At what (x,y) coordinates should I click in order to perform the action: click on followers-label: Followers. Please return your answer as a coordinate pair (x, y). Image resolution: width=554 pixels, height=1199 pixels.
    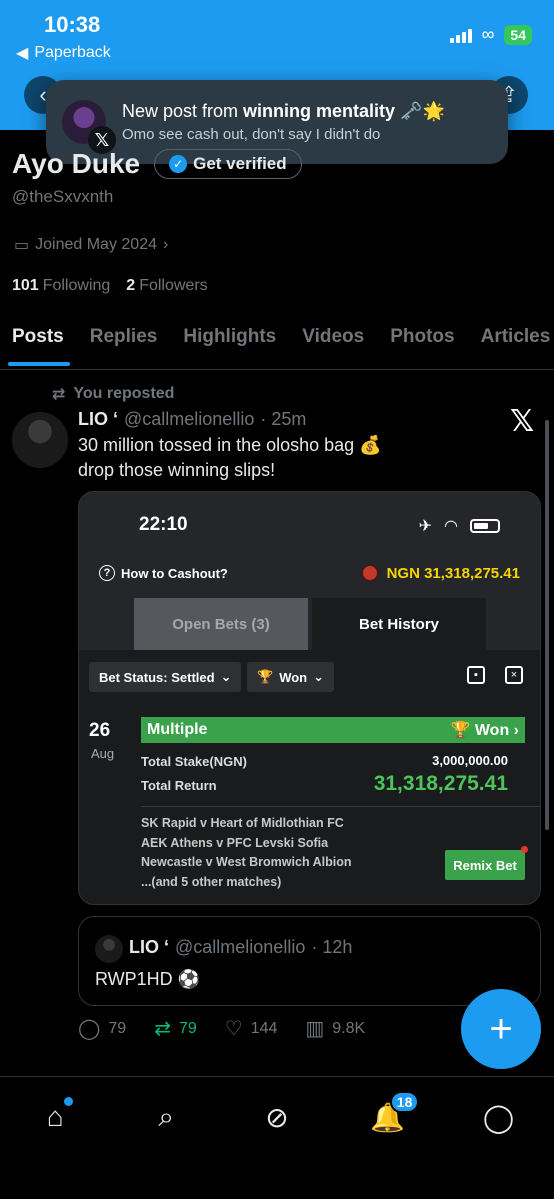
    Looking at the image, I should click on (173, 285).